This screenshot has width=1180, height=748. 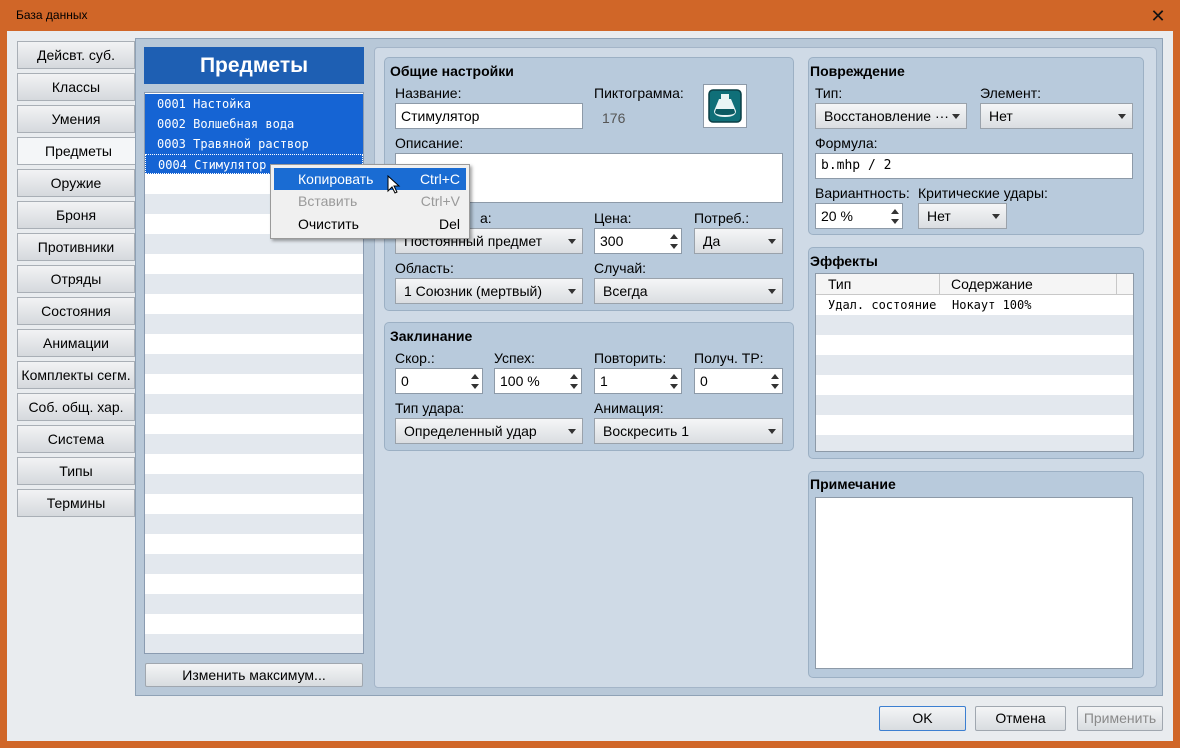 What do you see at coordinates (370, 224) in the screenshot?
I see `menu-item-clear: Очистить Del` at bounding box center [370, 224].